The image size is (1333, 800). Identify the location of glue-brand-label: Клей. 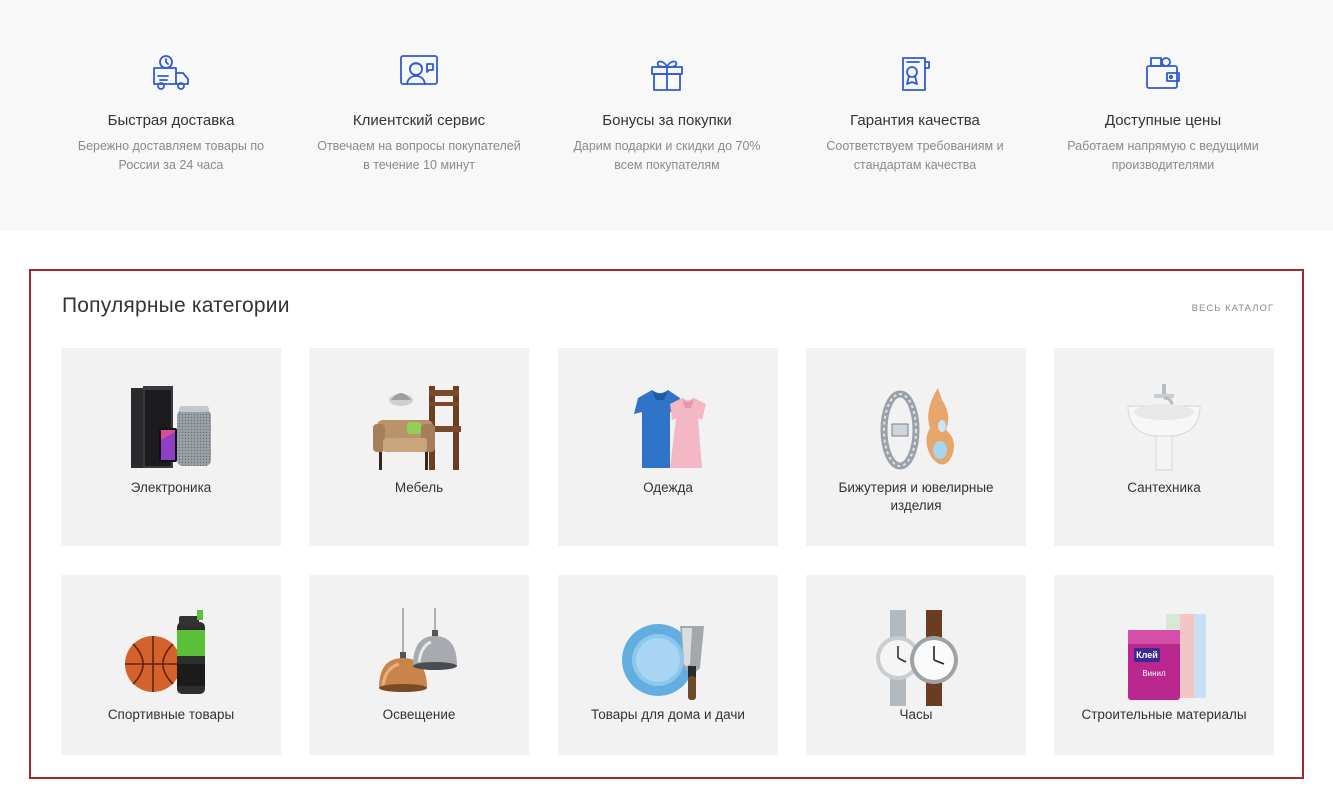
(1147, 655).